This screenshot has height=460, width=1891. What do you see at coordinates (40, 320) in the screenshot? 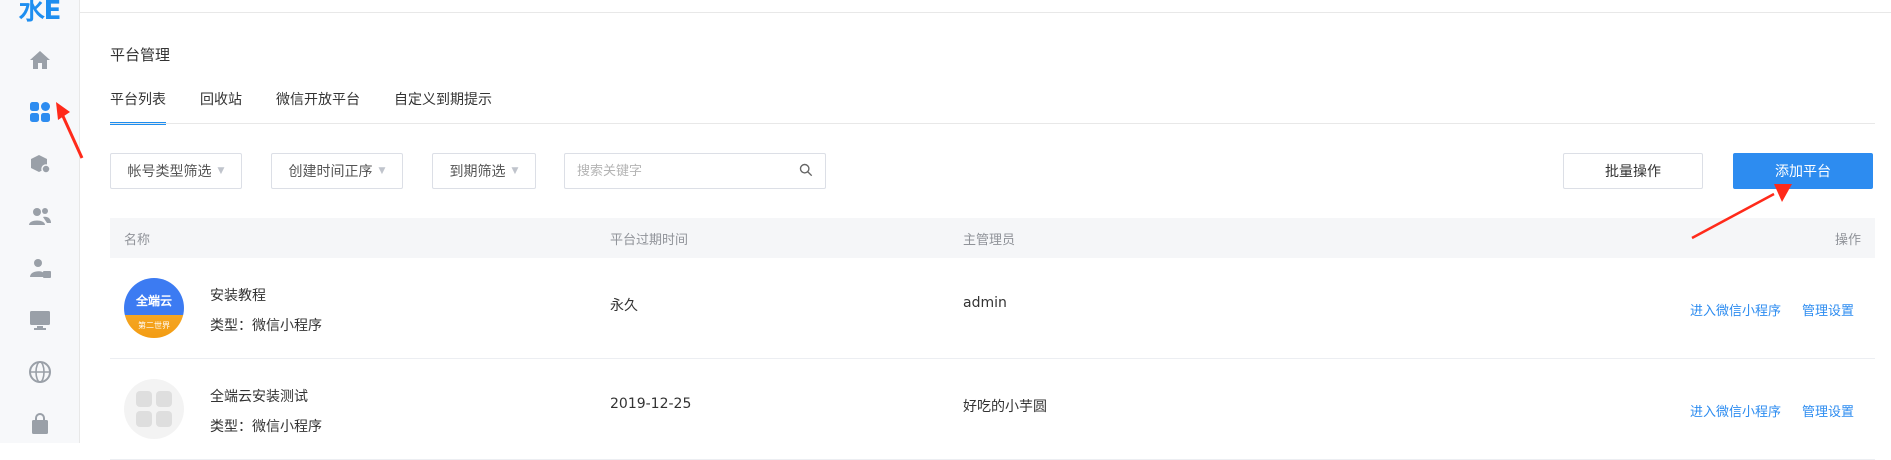
I see `monitor-icon` at bounding box center [40, 320].